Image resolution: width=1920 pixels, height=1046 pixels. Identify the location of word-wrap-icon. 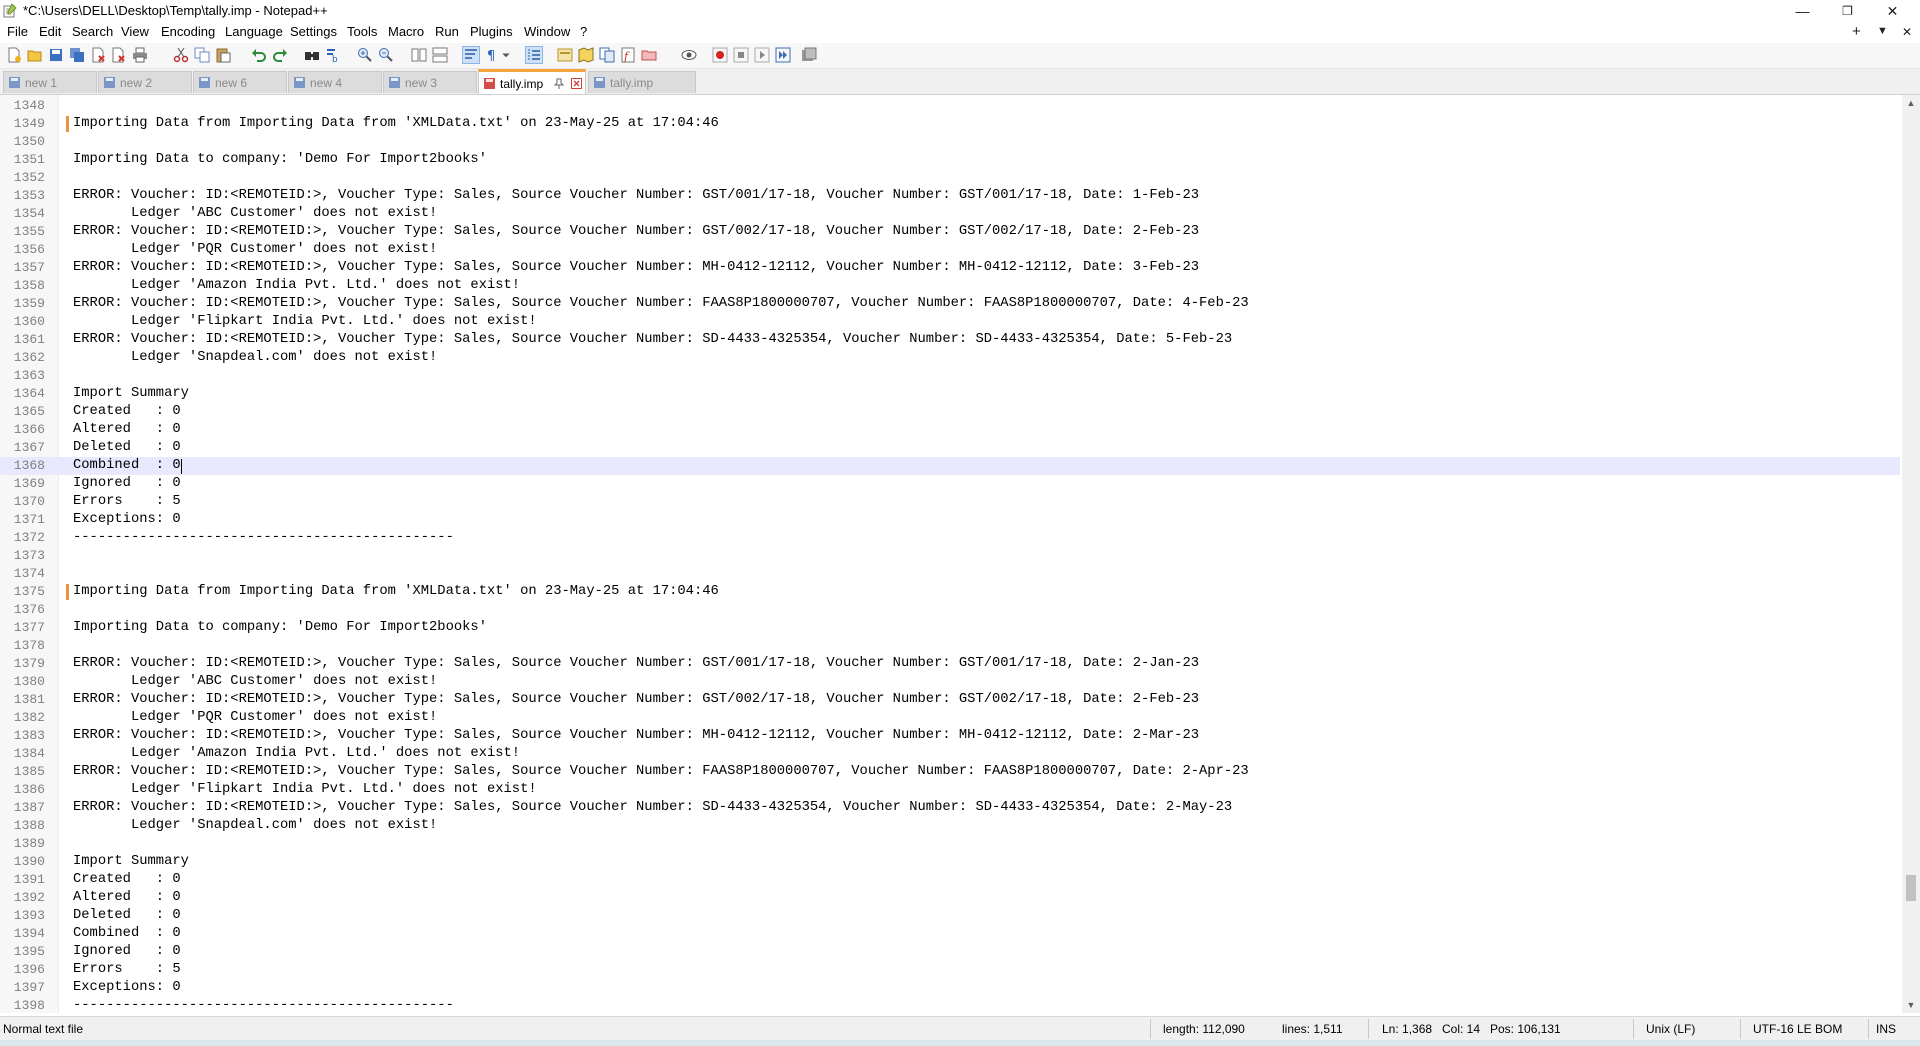
(471, 55).